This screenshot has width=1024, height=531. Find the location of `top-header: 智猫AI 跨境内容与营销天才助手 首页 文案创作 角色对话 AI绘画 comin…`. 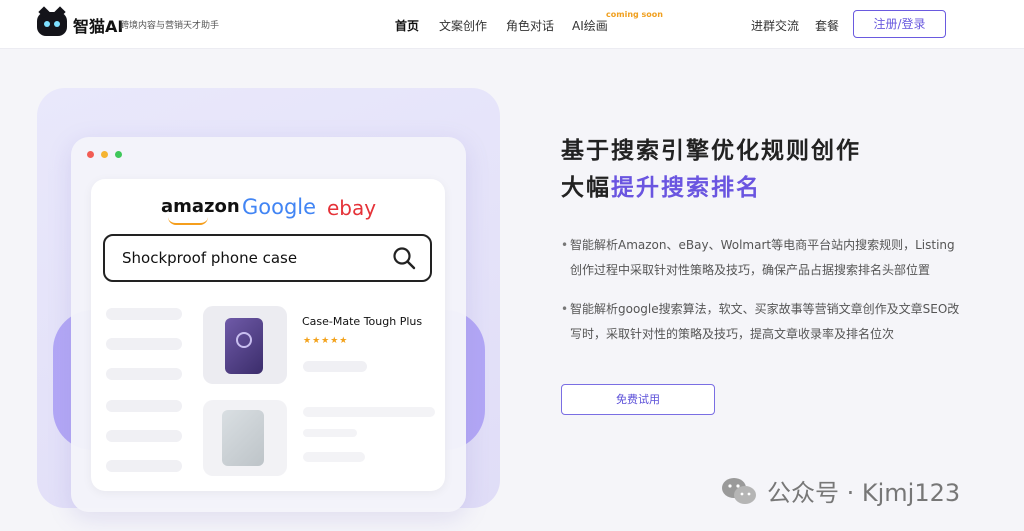

top-header: 智猫AI 跨境内容与营销天才助手 首页 文案创作 角色对话 AI绘画 comin… is located at coordinates (512, 24).